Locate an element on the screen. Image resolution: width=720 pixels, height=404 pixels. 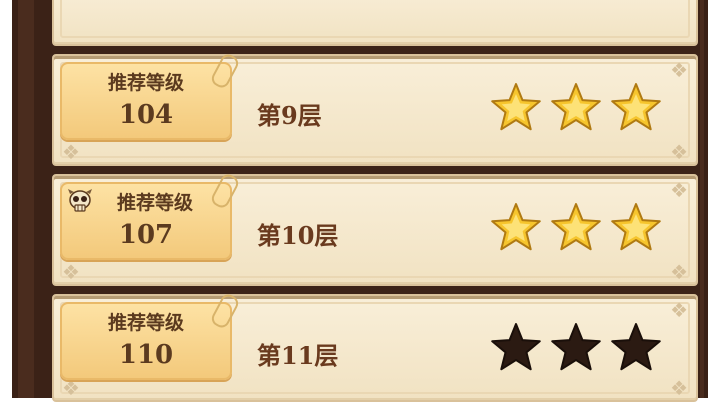
recommended-level-badge: 推荐等级 107 is located at coordinates (150, 215).